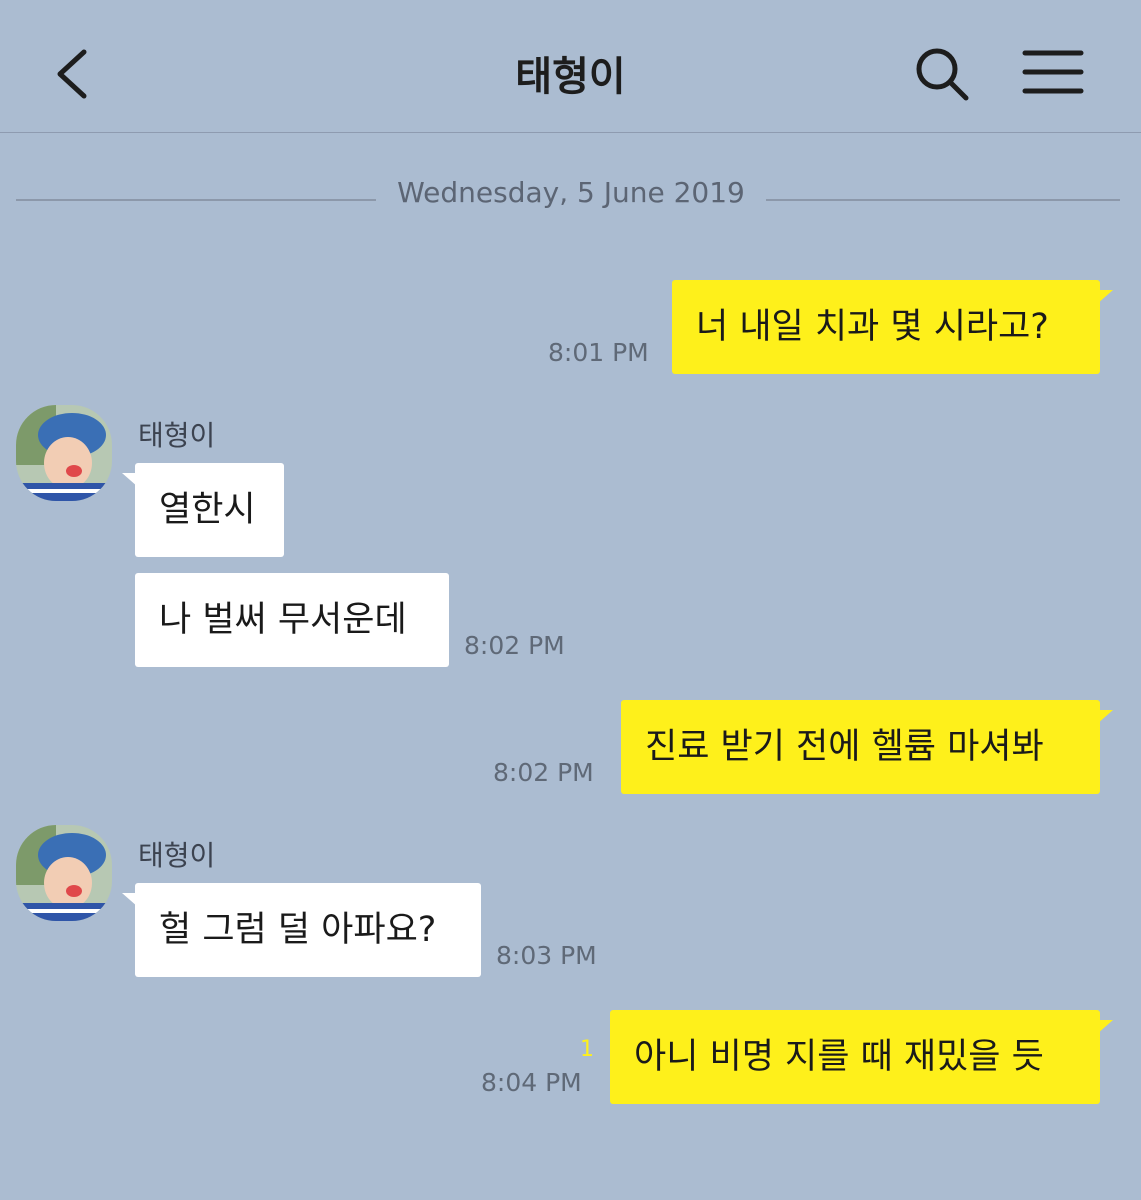  What do you see at coordinates (867, 747) in the screenshot?
I see `my-message-bubble: 진료 받기 전에 헬륨 마셔봐` at bounding box center [867, 747].